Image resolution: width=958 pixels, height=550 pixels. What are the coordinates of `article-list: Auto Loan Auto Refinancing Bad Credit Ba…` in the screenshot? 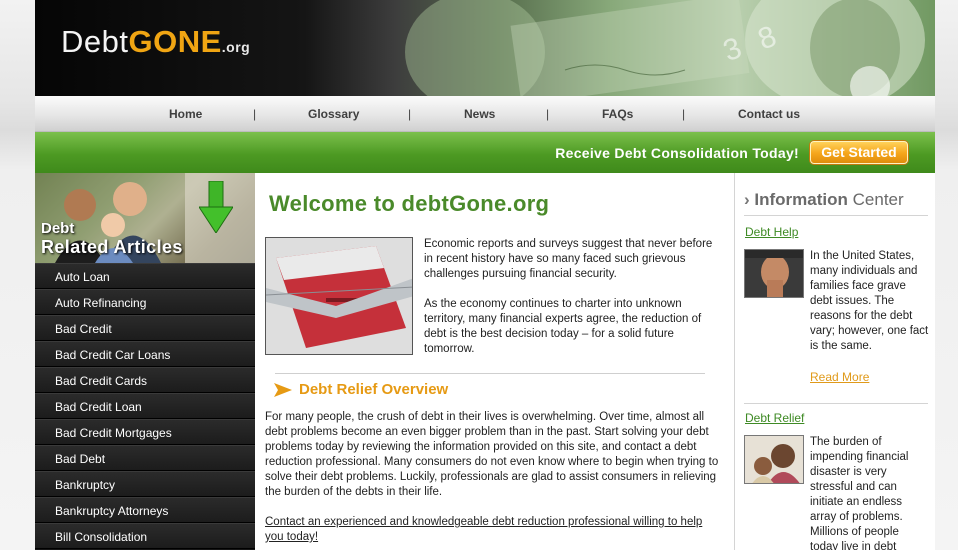 It's located at (145, 406).